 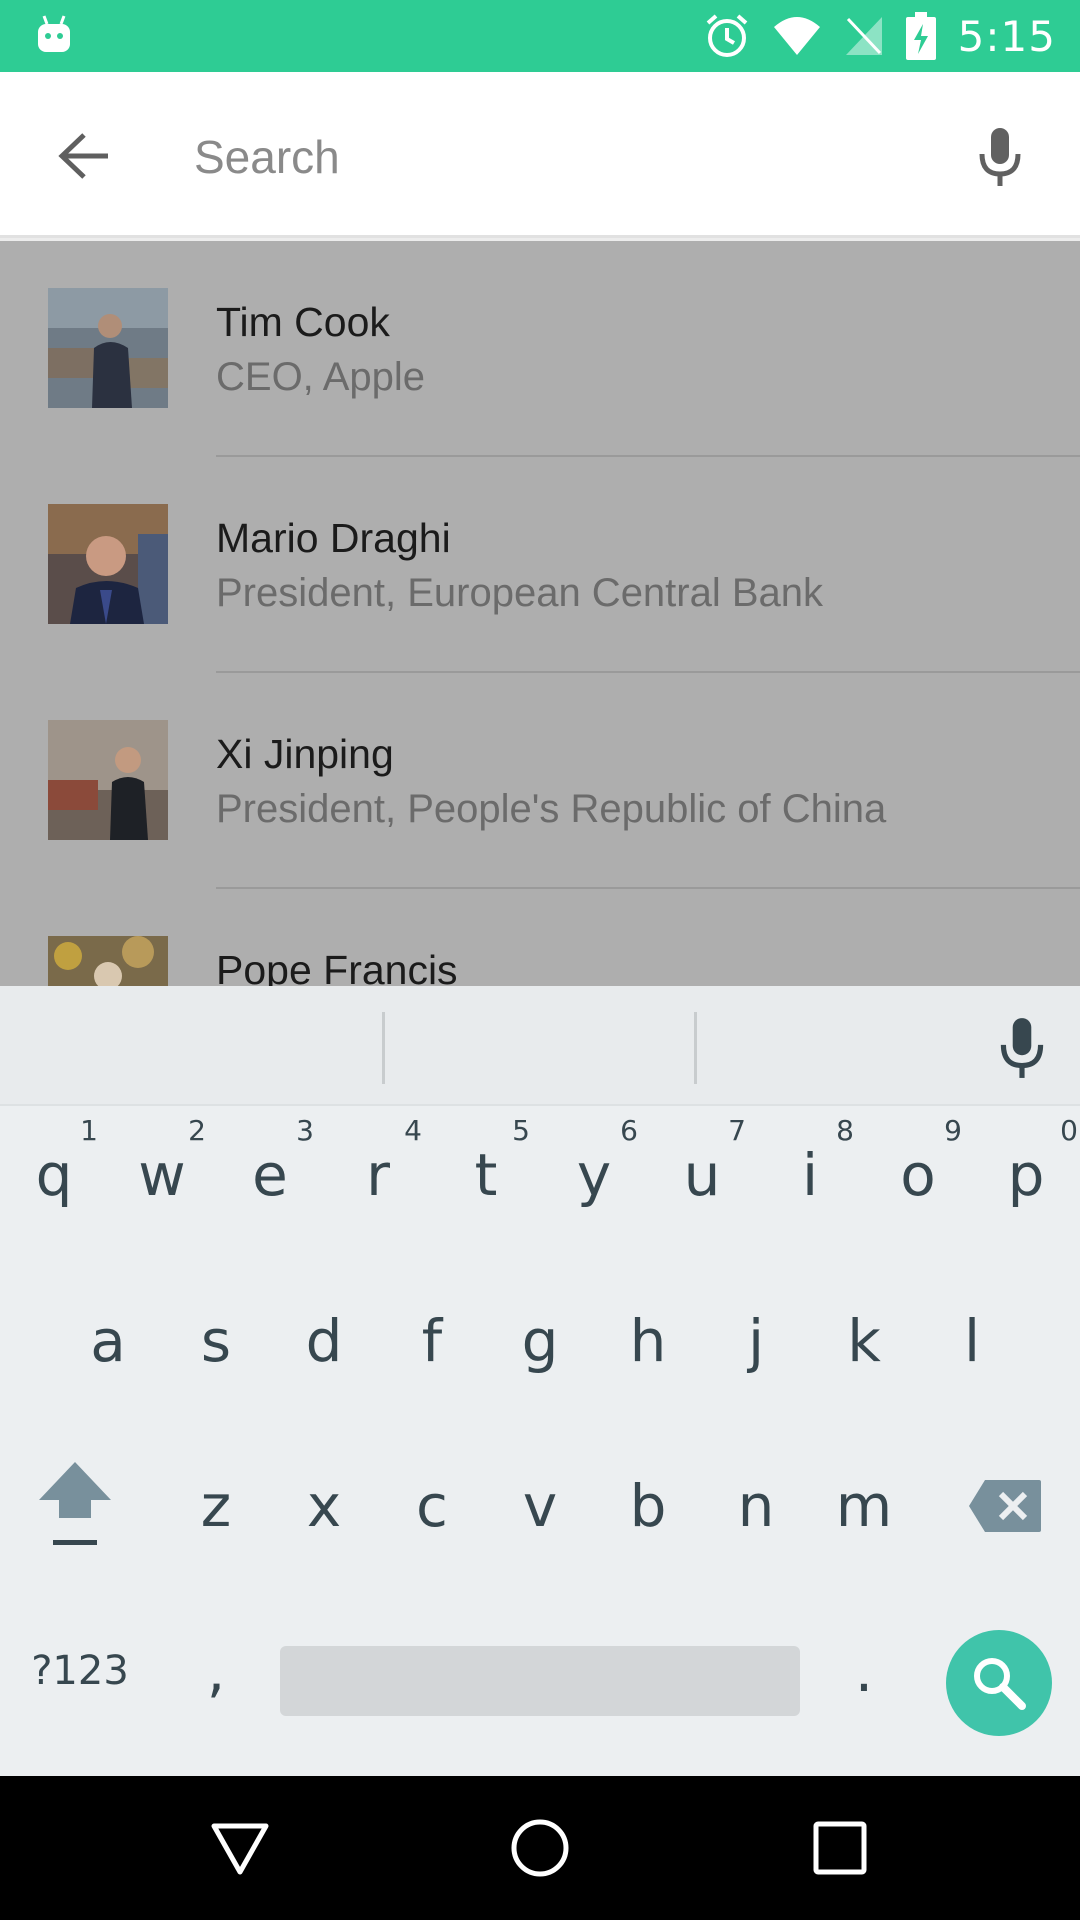 I want to click on key-hint: 2, so click(x=197, y=1130).